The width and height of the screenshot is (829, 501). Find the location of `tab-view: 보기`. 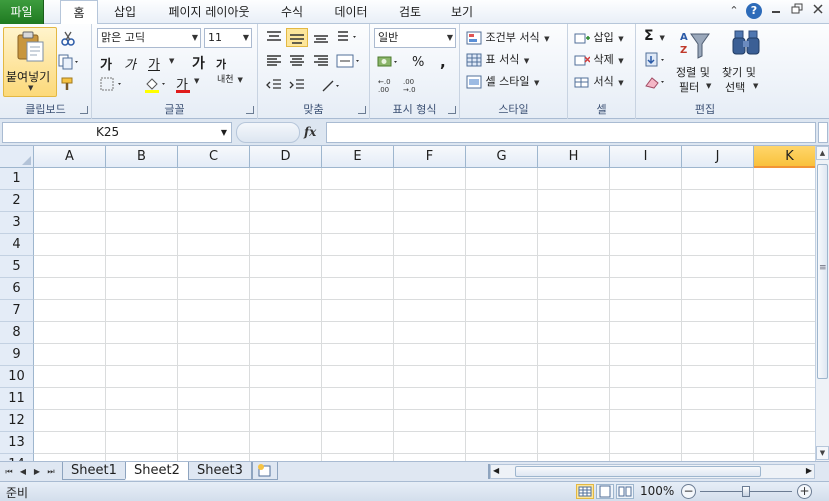

tab-view: 보기 is located at coordinates (462, 12).